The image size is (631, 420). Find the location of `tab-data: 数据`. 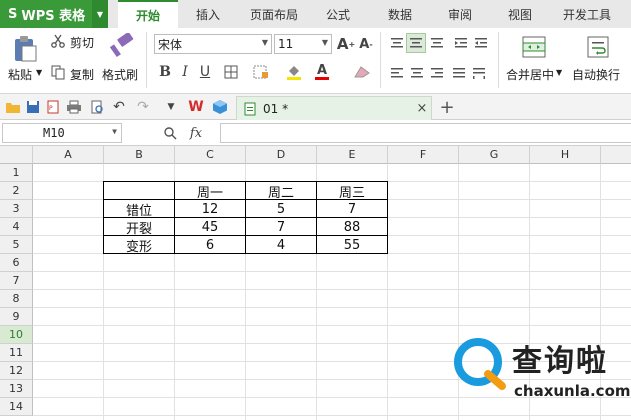

tab-data: 数据 is located at coordinates (400, 14).